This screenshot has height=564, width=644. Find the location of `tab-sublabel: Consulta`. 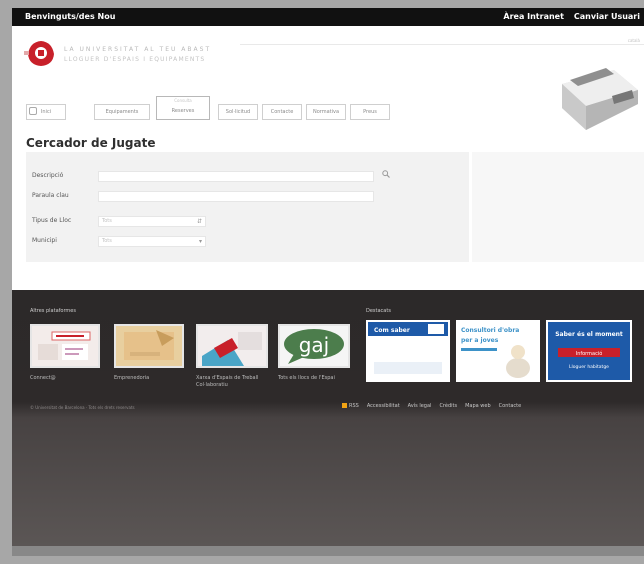

tab-sublabel: Consulta is located at coordinates (183, 100).